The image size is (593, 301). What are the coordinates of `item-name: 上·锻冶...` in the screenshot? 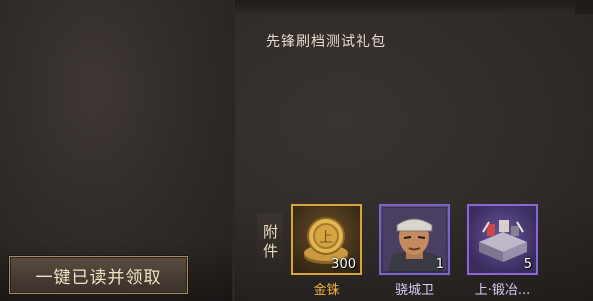 It's located at (502, 290).